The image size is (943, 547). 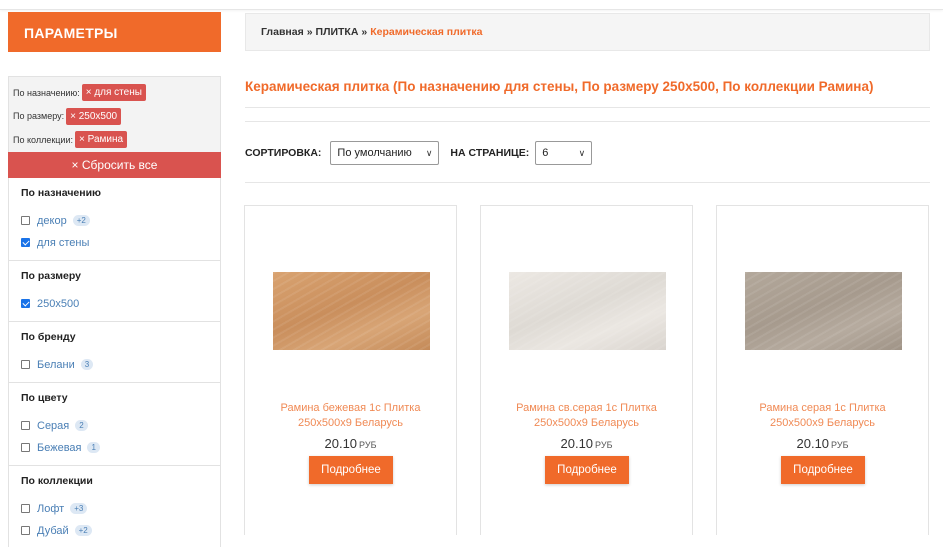 What do you see at coordinates (545, 153) in the screenshot?
I see `per-page-select-value: 6` at bounding box center [545, 153].